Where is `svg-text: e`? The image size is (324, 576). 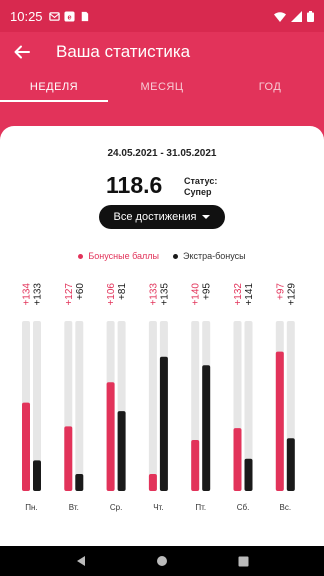 svg-text: e is located at coordinates (69, 16).